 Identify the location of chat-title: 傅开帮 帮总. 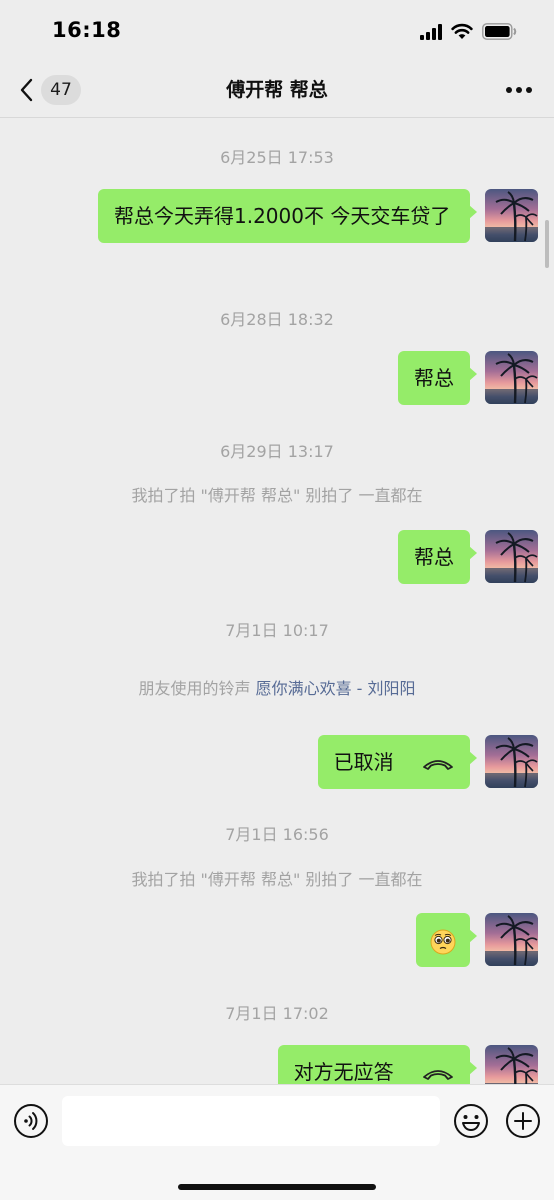
(277, 90).